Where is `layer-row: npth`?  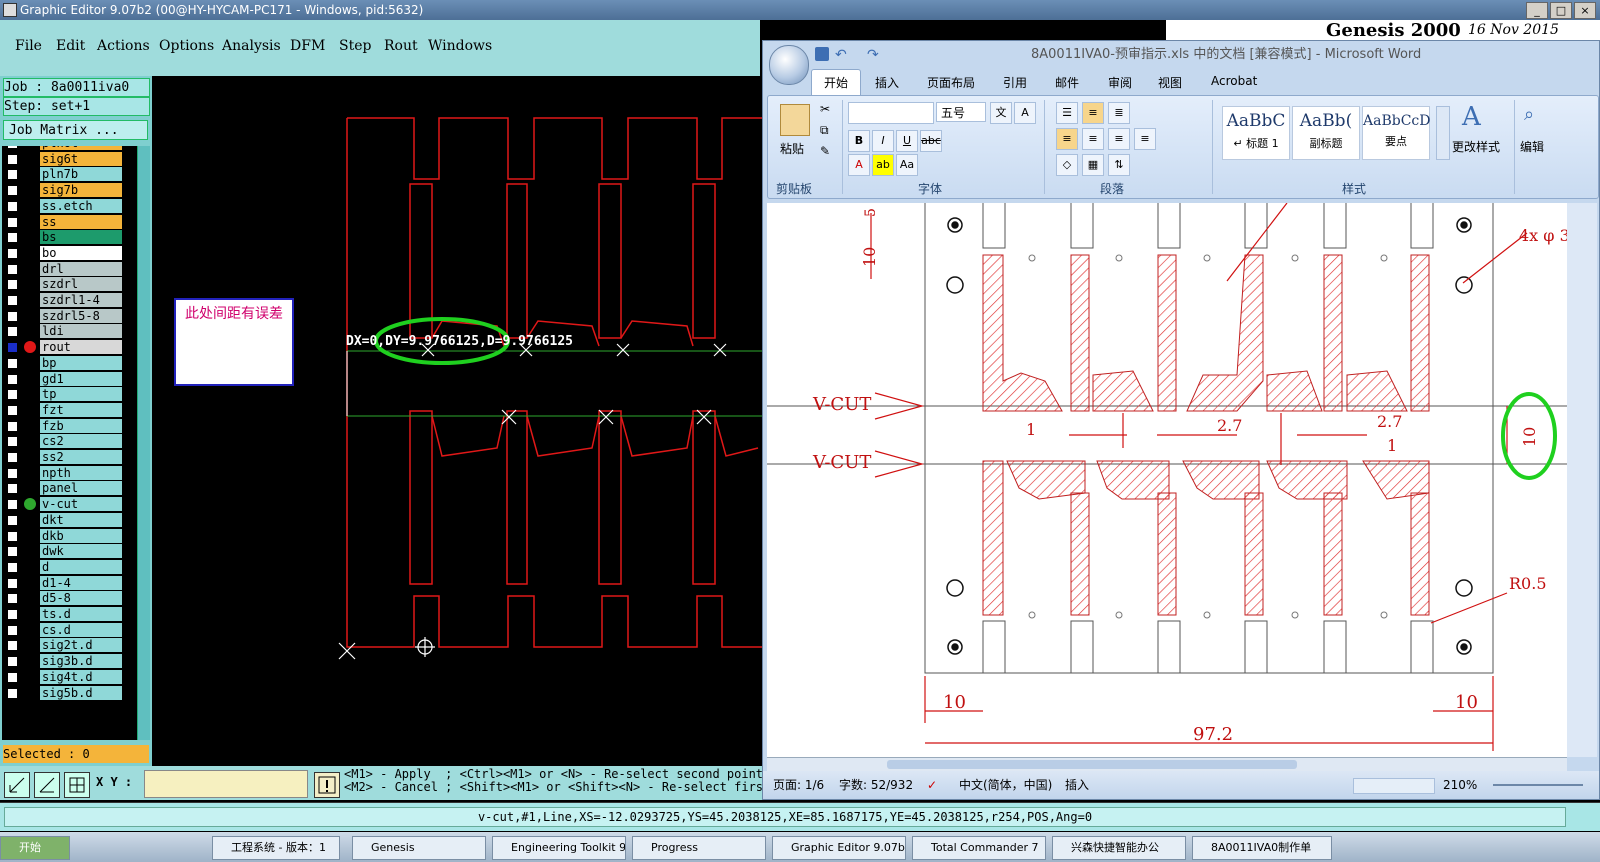 layer-row: npth is located at coordinates (69, 473).